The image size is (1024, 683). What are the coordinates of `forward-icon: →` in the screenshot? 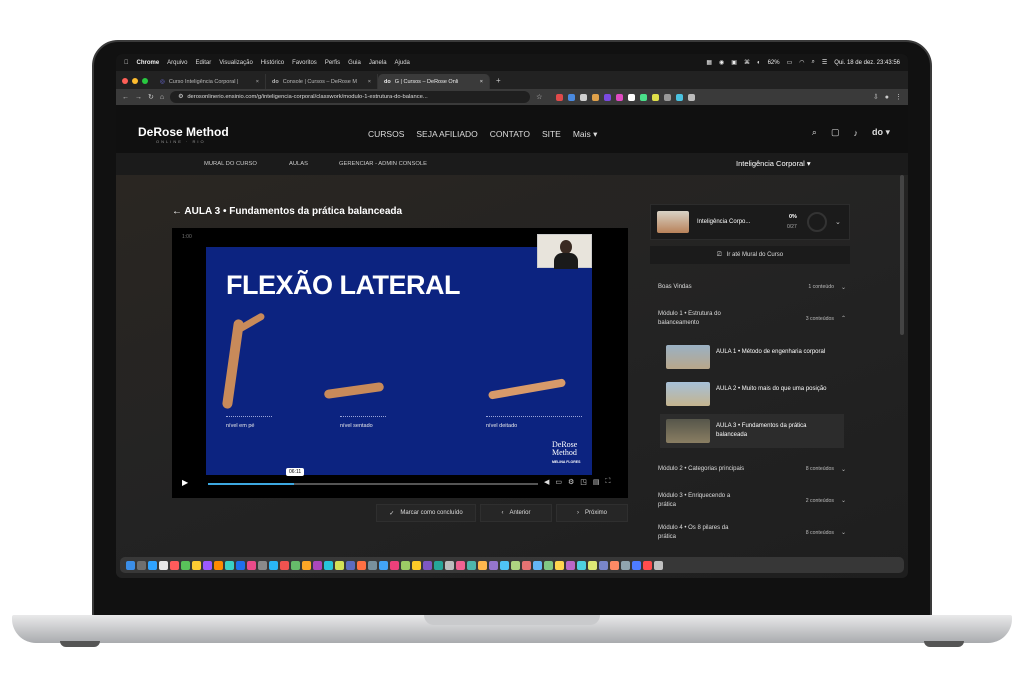 It's located at (138, 97).